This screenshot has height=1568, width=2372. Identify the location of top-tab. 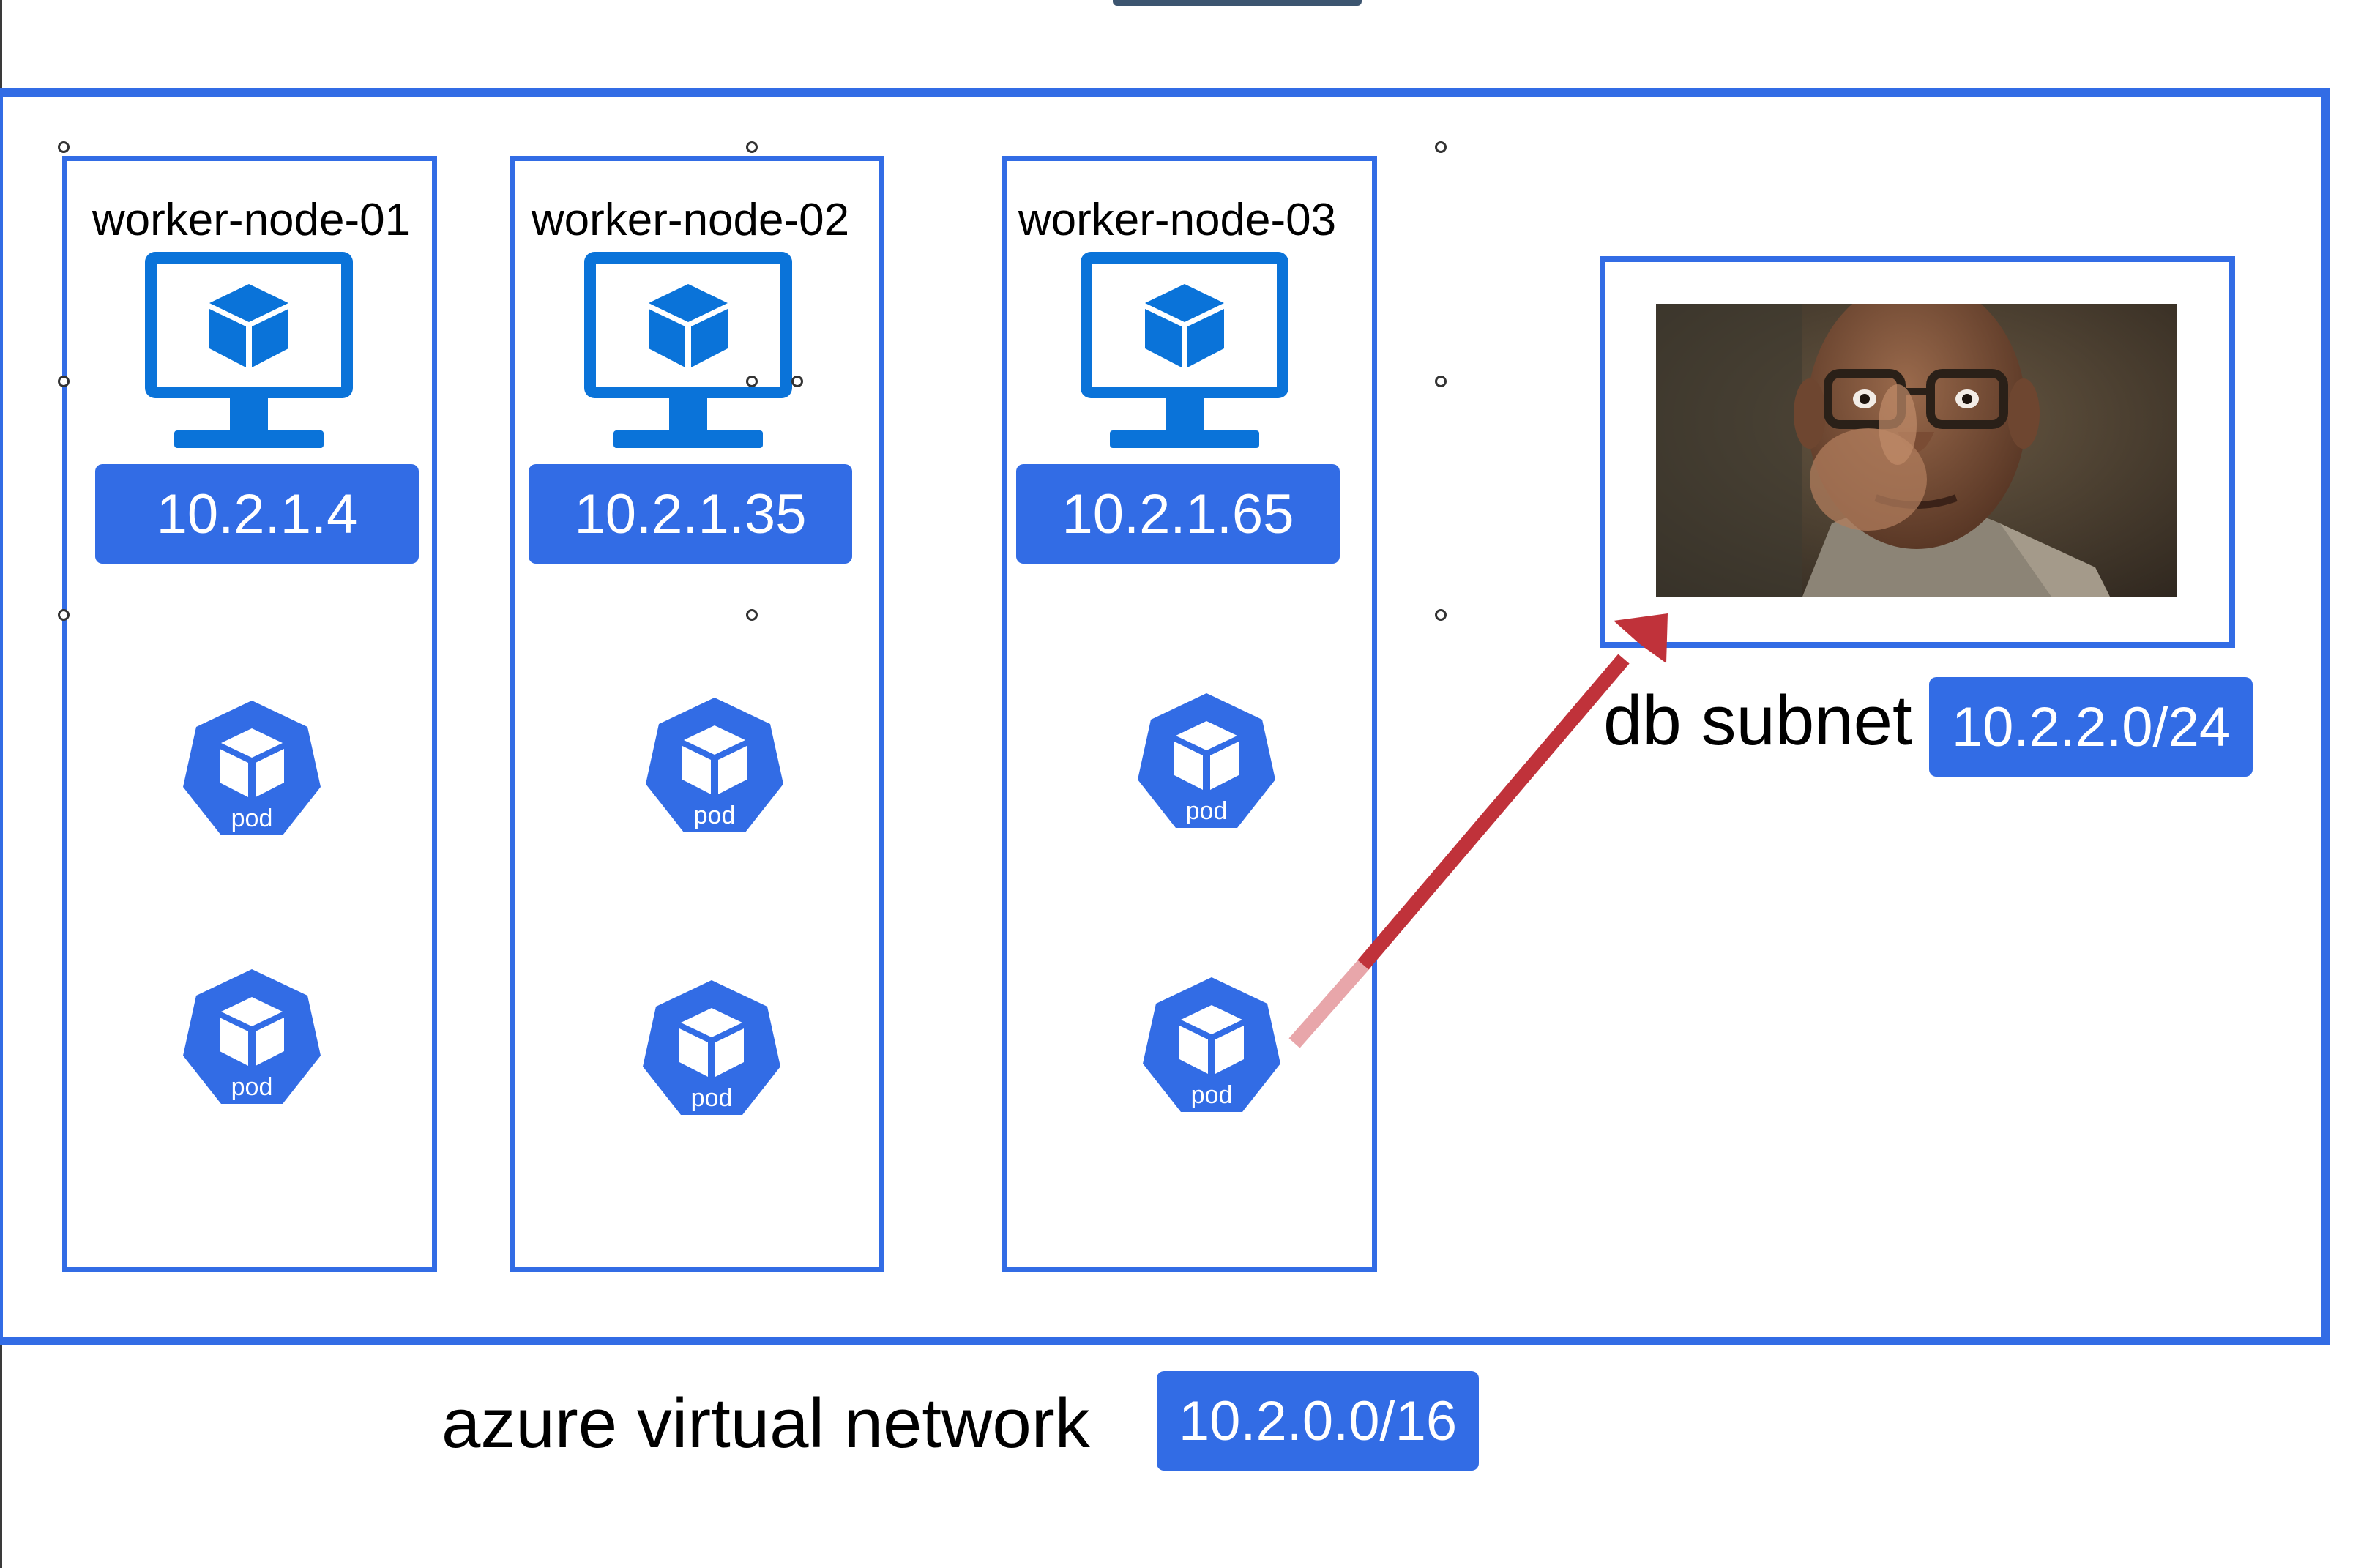
(1237, 3).